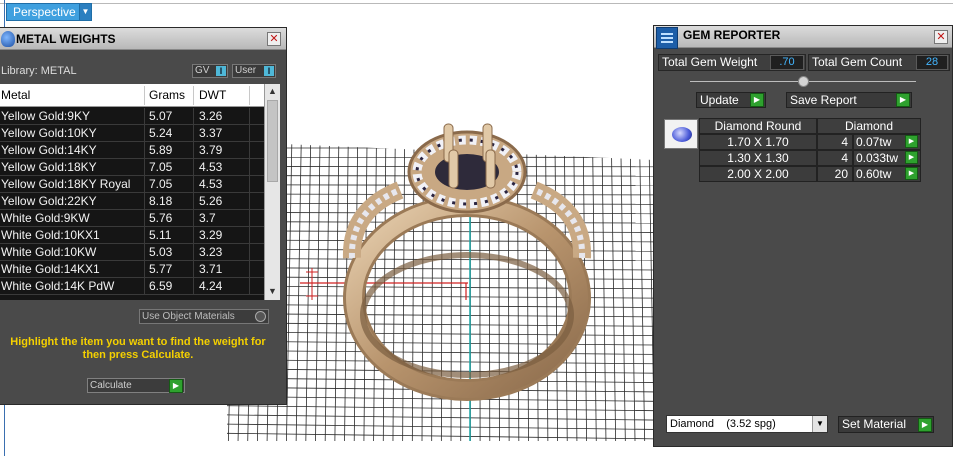 Image resolution: width=953 pixels, height=456 pixels. What do you see at coordinates (254, 71) in the screenshot?
I see `user-toggle: User I` at bounding box center [254, 71].